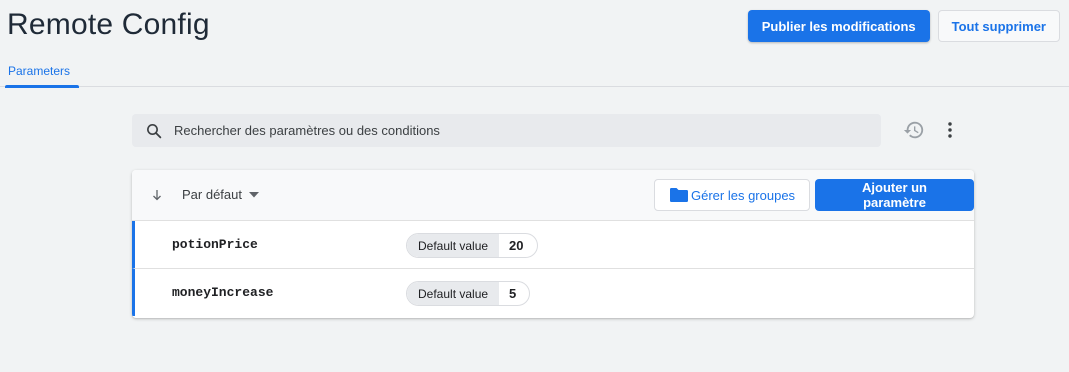 The width and height of the screenshot is (1069, 372). I want to click on default-value-chip: Default value 5, so click(468, 293).